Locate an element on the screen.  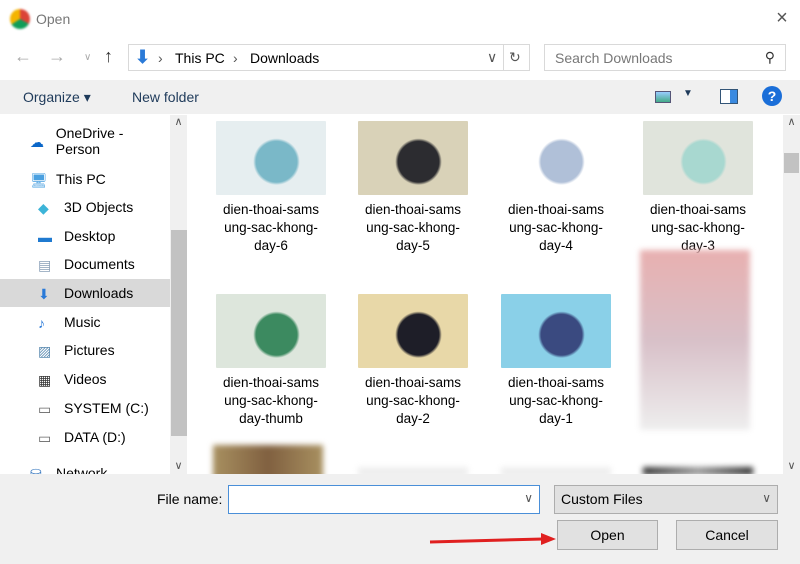
search-input: Search Downloads ⚲ is located at coordinates (665, 57).